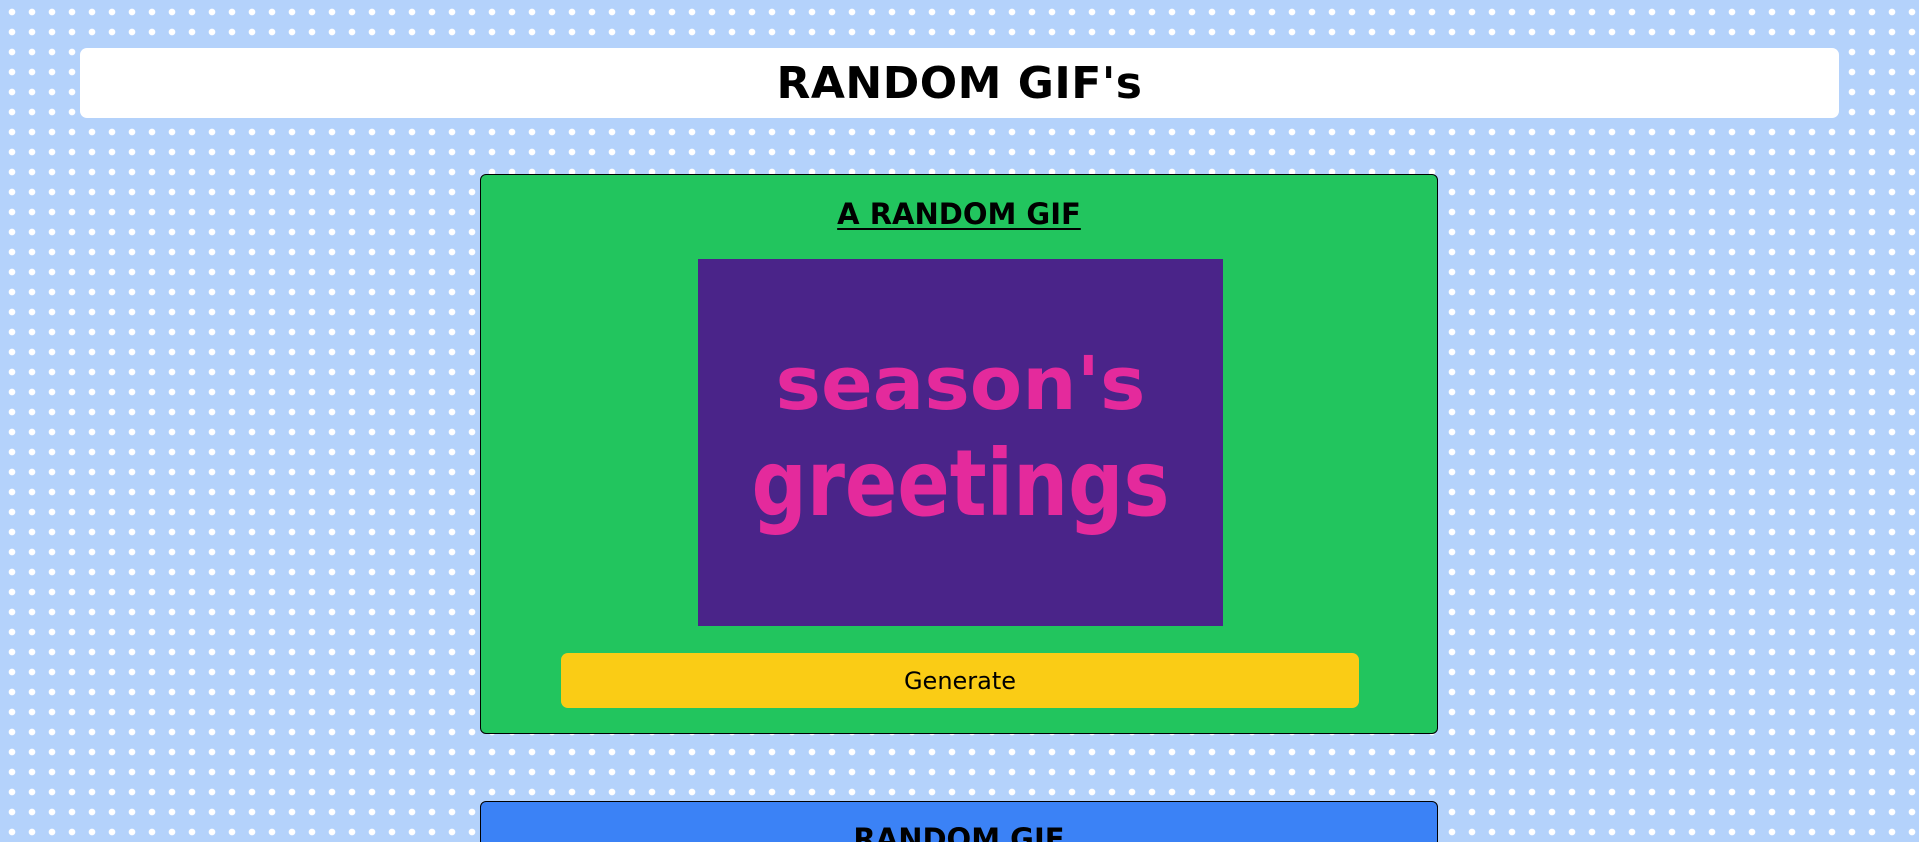 This screenshot has width=1919, height=842. What do you see at coordinates (960, 680) in the screenshot?
I see `generate-button: Generate` at bounding box center [960, 680].